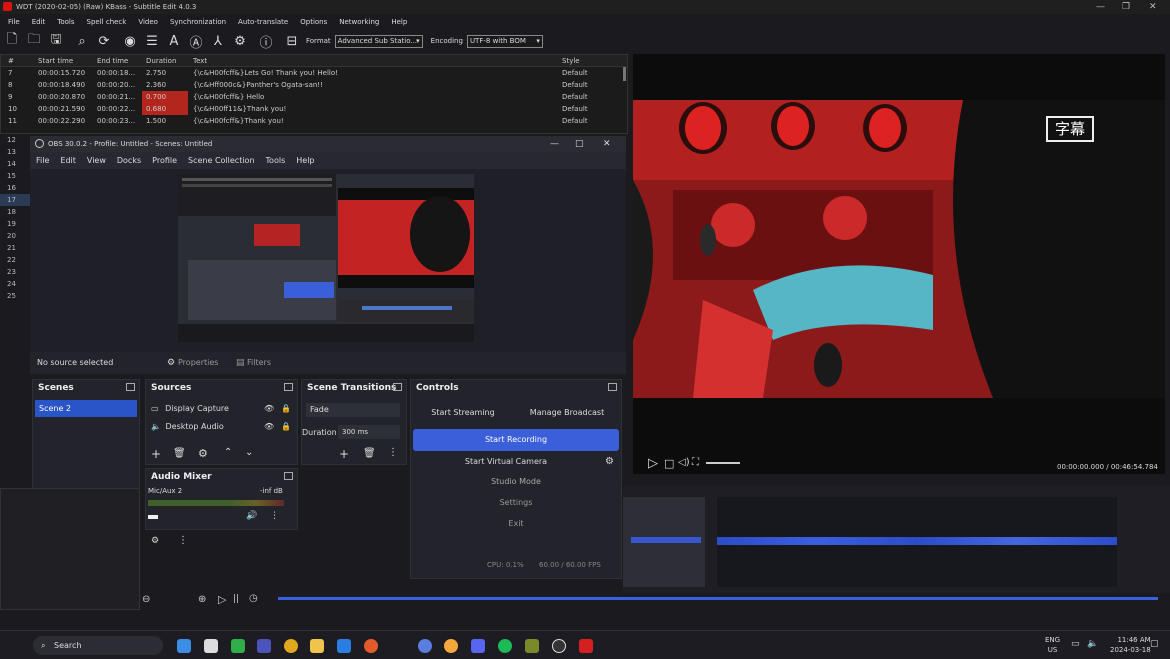 This screenshot has width=1170, height=659. Describe the element at coordinates (104, 41) in the screenshot. I see `replace-icon: ⟳` at that location.